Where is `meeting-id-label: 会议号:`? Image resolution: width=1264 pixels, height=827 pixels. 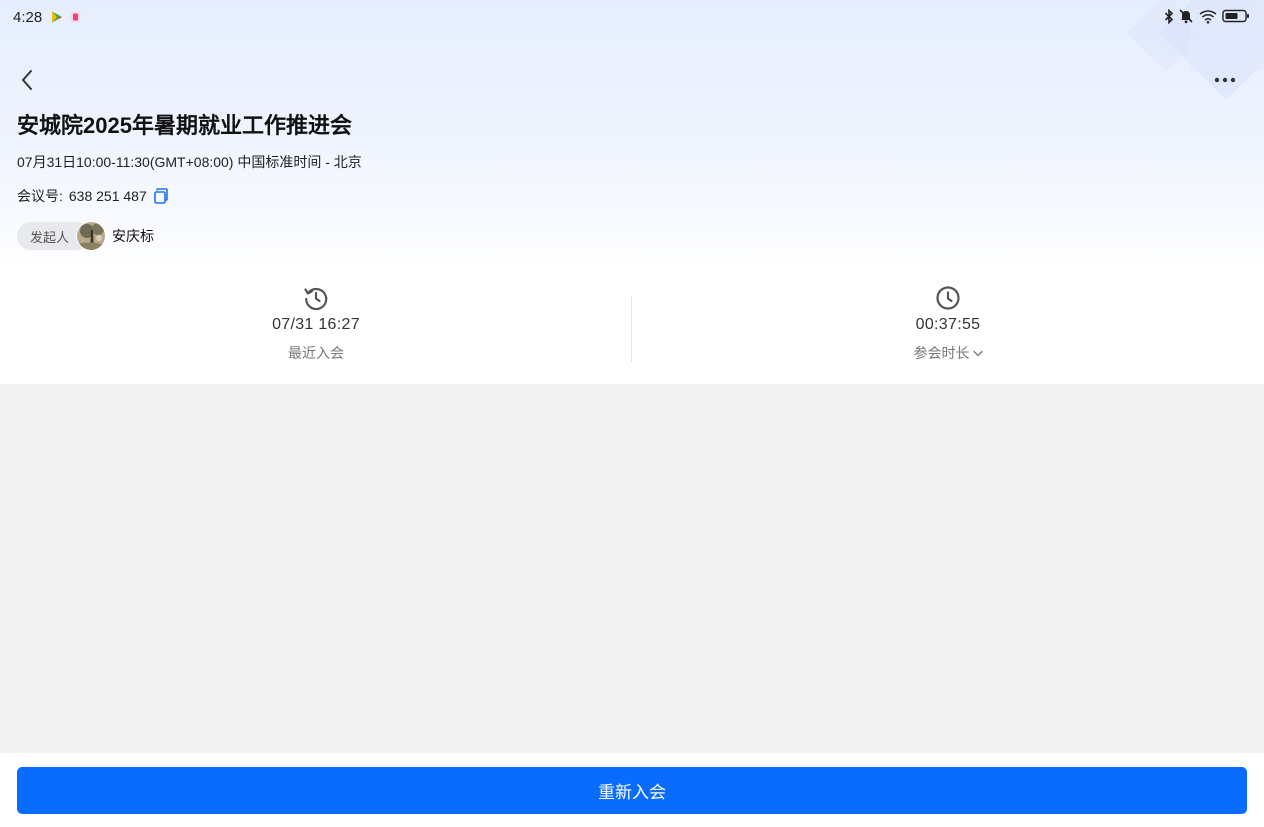 meeting-id-label: 会议号: is located at coordinates (40, 196).